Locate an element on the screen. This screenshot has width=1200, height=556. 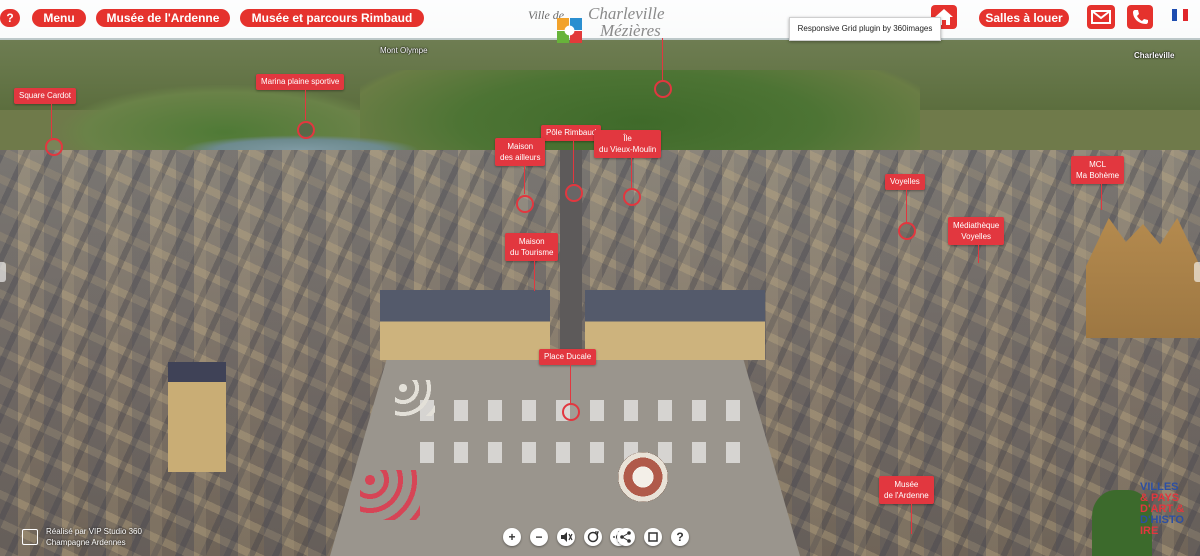
hotspot-label-place-ducale: Place Ducale is located at coordinates (568, 357).